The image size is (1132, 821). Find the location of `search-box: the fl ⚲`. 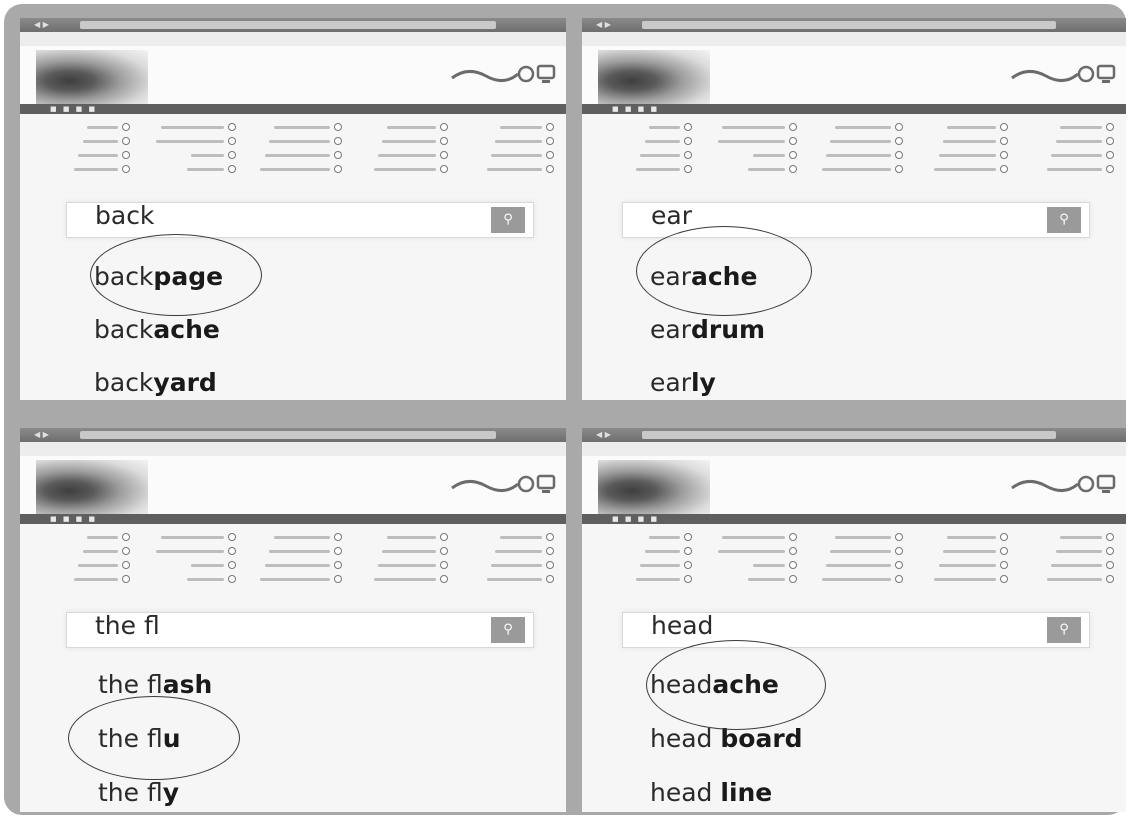

search-box: the fl ⚲ is located at coordinates (300, 629).